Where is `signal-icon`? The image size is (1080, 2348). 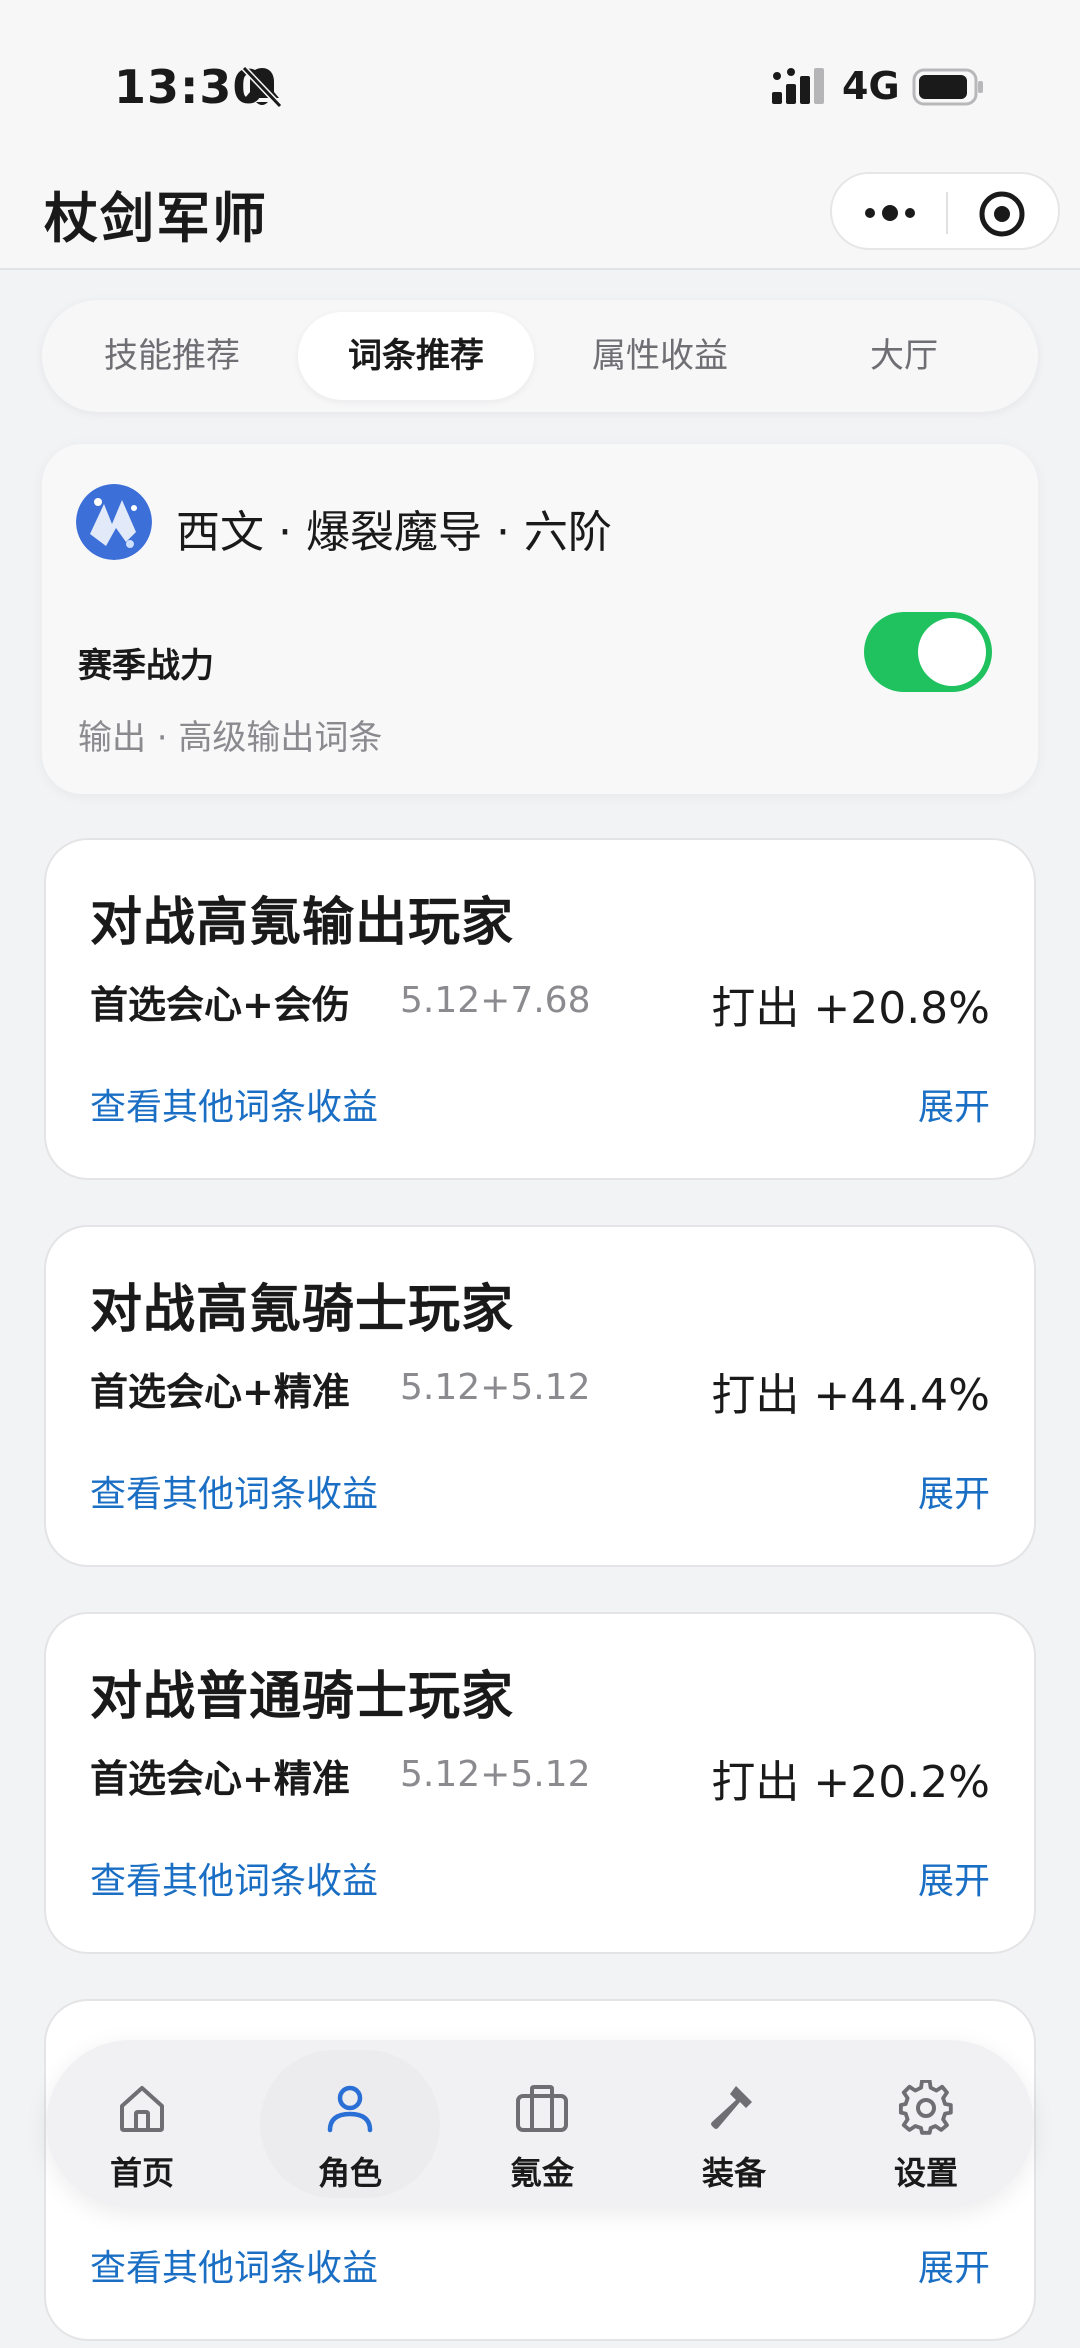 signal-icon is located at coordinates (798, 86).